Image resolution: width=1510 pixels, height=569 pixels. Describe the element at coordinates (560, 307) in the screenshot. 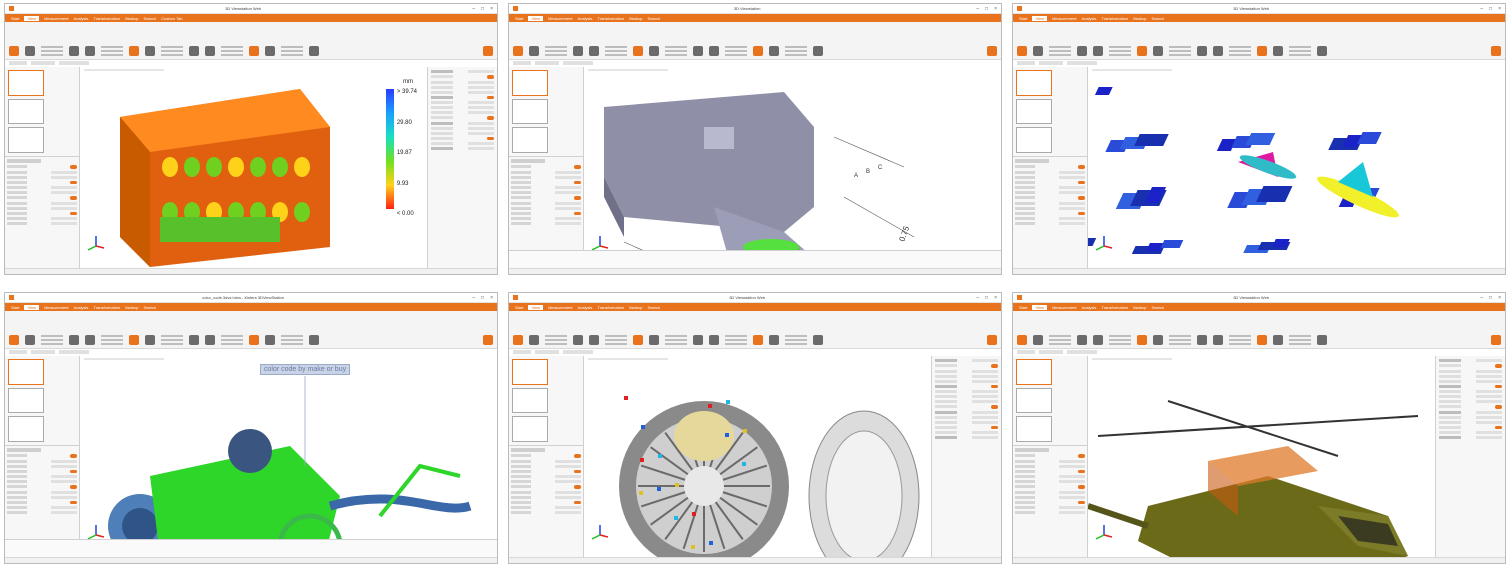

I see `tab-measurement: Measurement` at that location.